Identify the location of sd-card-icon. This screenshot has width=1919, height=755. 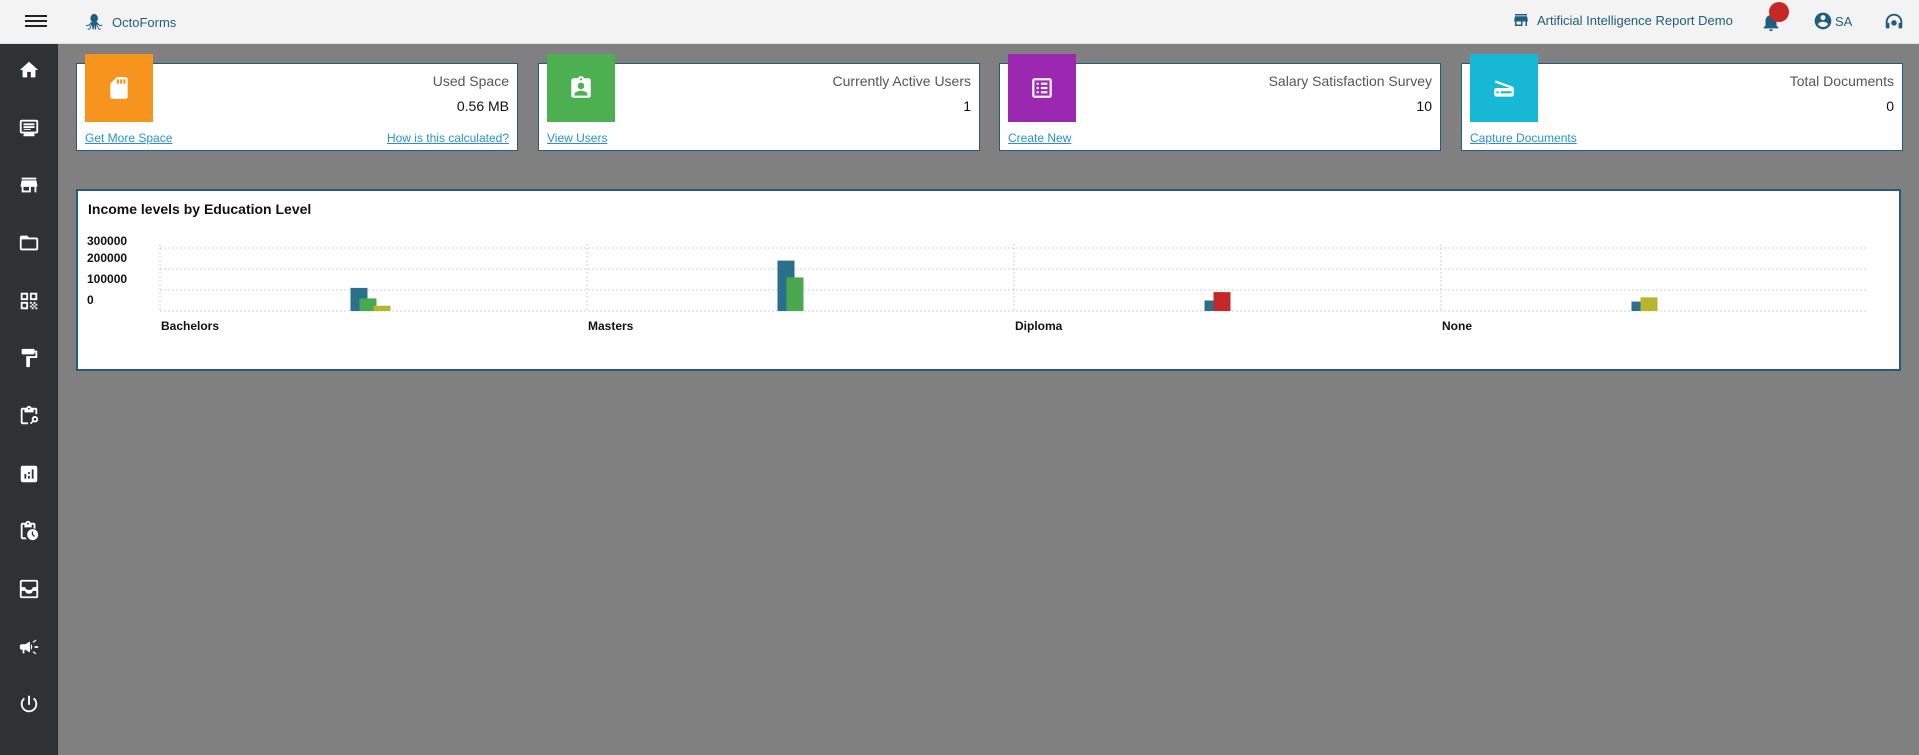
(119, 88).